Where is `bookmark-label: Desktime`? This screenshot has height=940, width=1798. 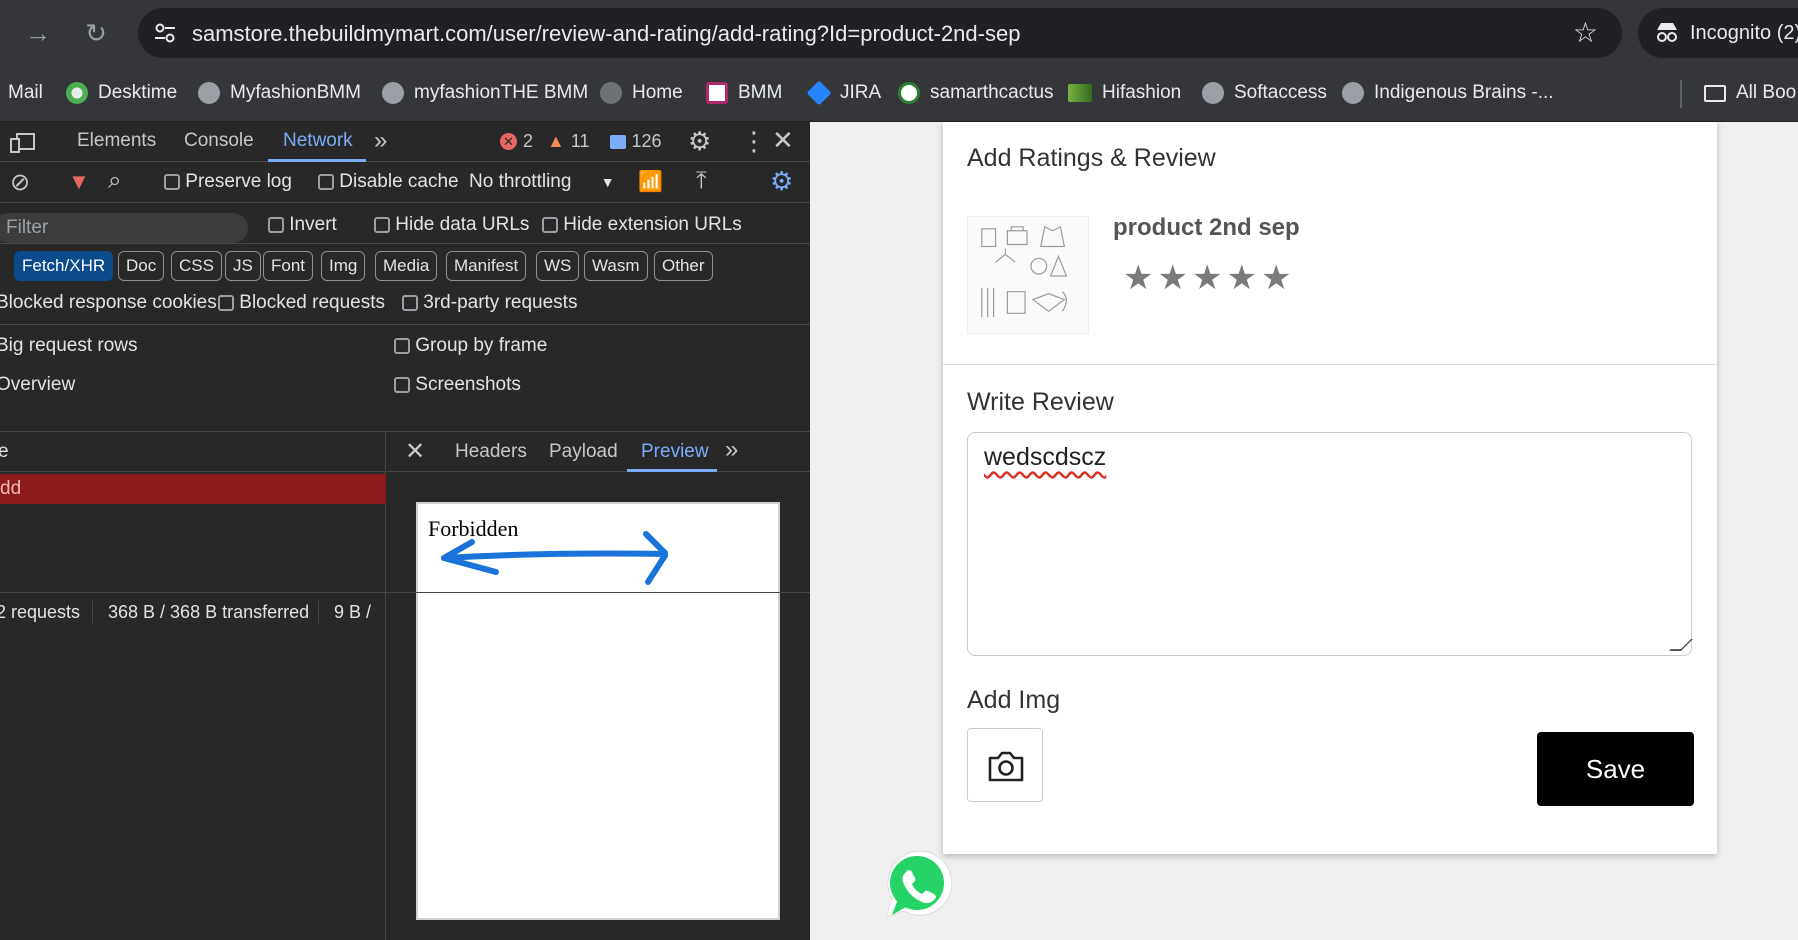
bookmark-label: Desktime is located at coordinates (138, 92).